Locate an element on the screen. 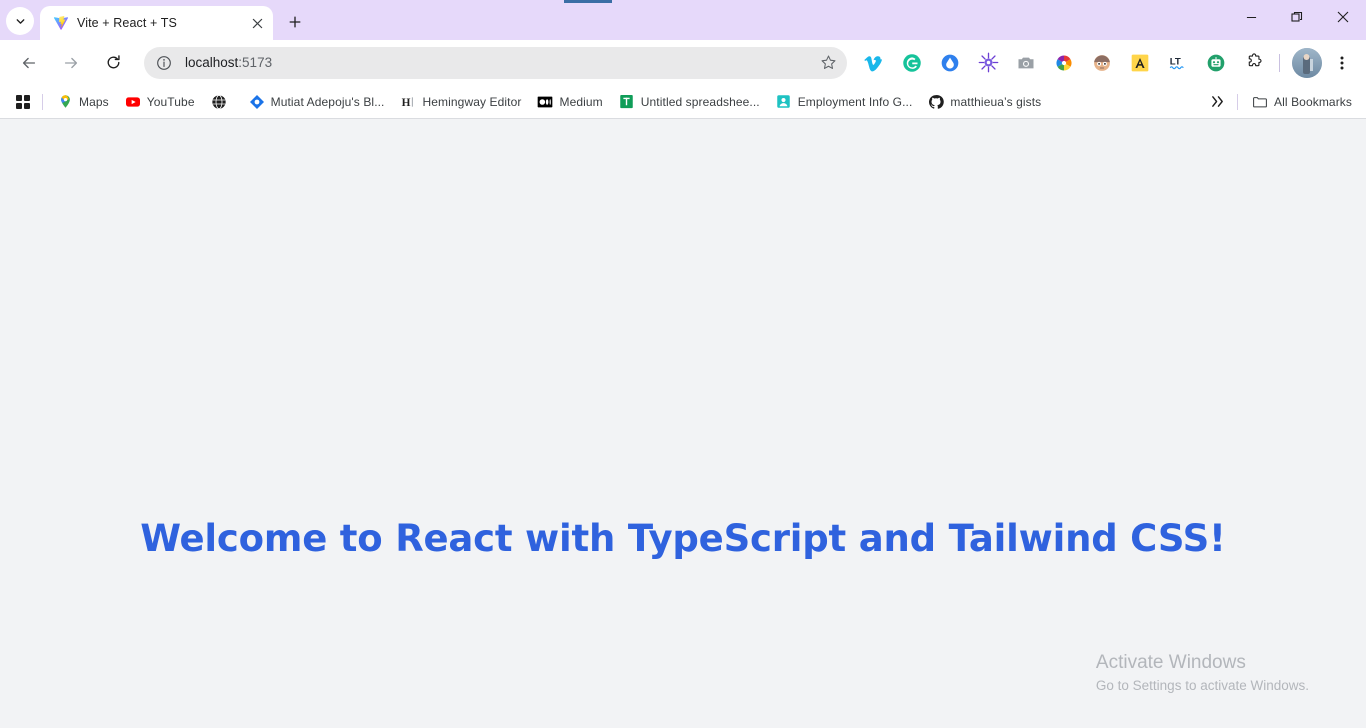 This screenshot has height=728, width=1366. apps-grid-icon is located at coordinates (23, 101).